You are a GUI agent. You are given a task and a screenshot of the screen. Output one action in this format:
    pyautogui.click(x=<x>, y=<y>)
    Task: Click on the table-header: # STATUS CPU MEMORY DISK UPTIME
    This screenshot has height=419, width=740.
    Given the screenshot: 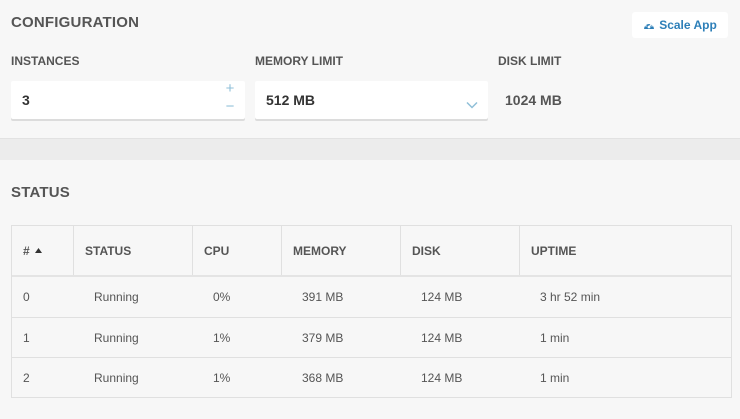 What is the action you would take?
    pyautogui.click(x=371, y=251)
    